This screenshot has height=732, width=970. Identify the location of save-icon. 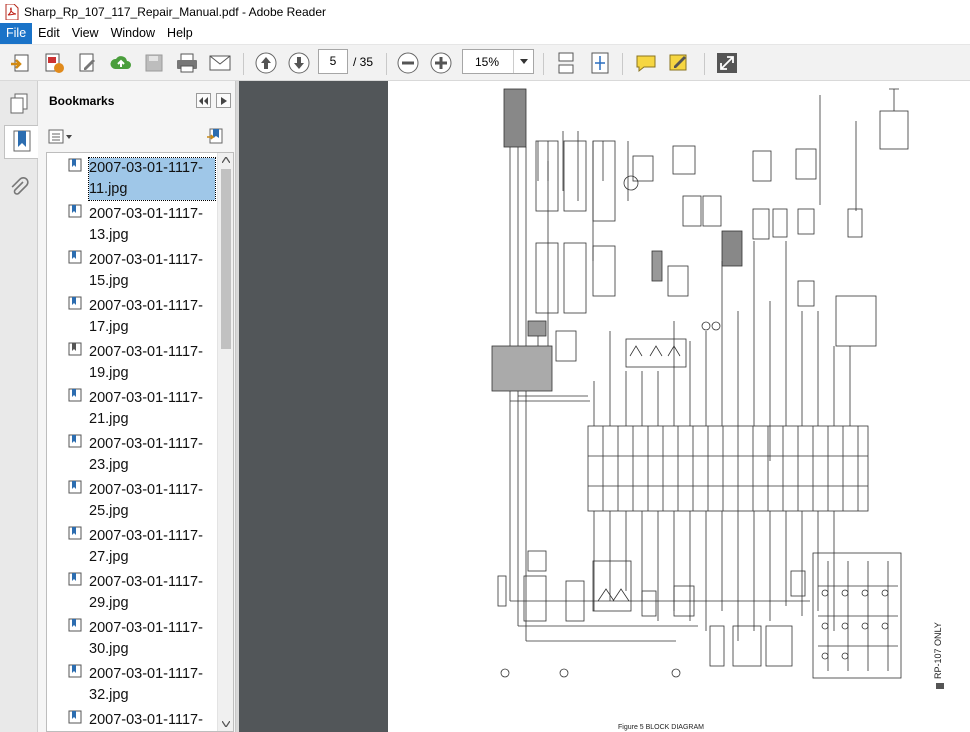
(154, 63).